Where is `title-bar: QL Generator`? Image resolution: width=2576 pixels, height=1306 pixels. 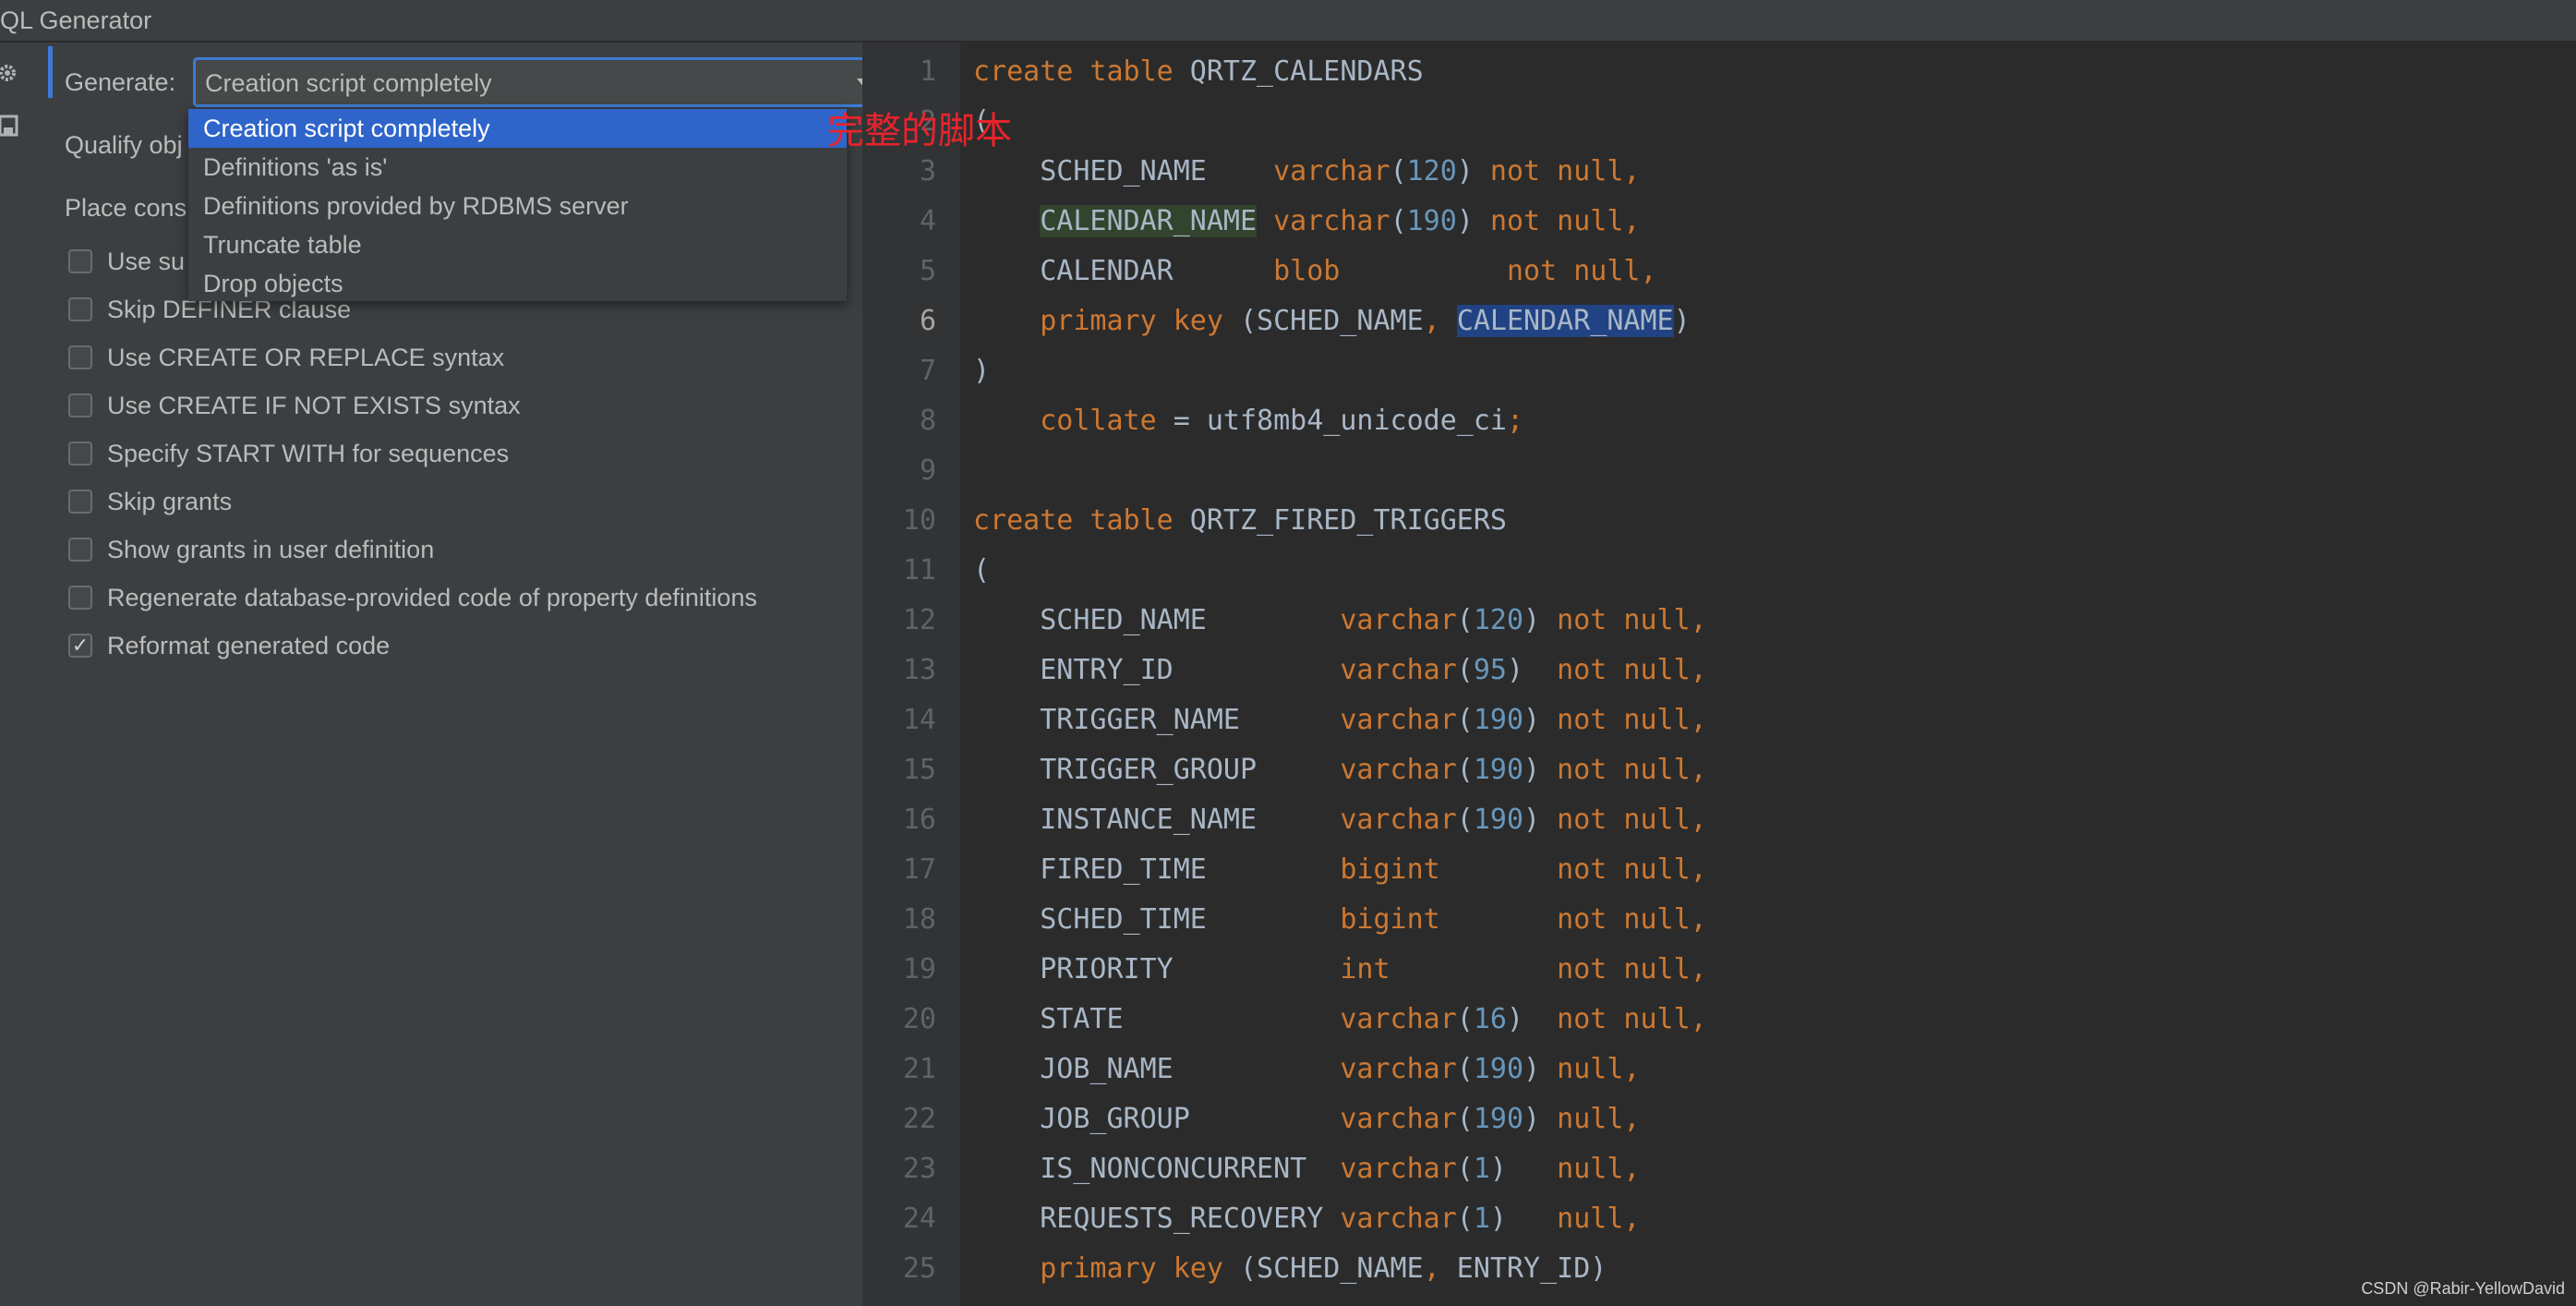
title-bar: QL Generator is located at coordinates (1288, 21).